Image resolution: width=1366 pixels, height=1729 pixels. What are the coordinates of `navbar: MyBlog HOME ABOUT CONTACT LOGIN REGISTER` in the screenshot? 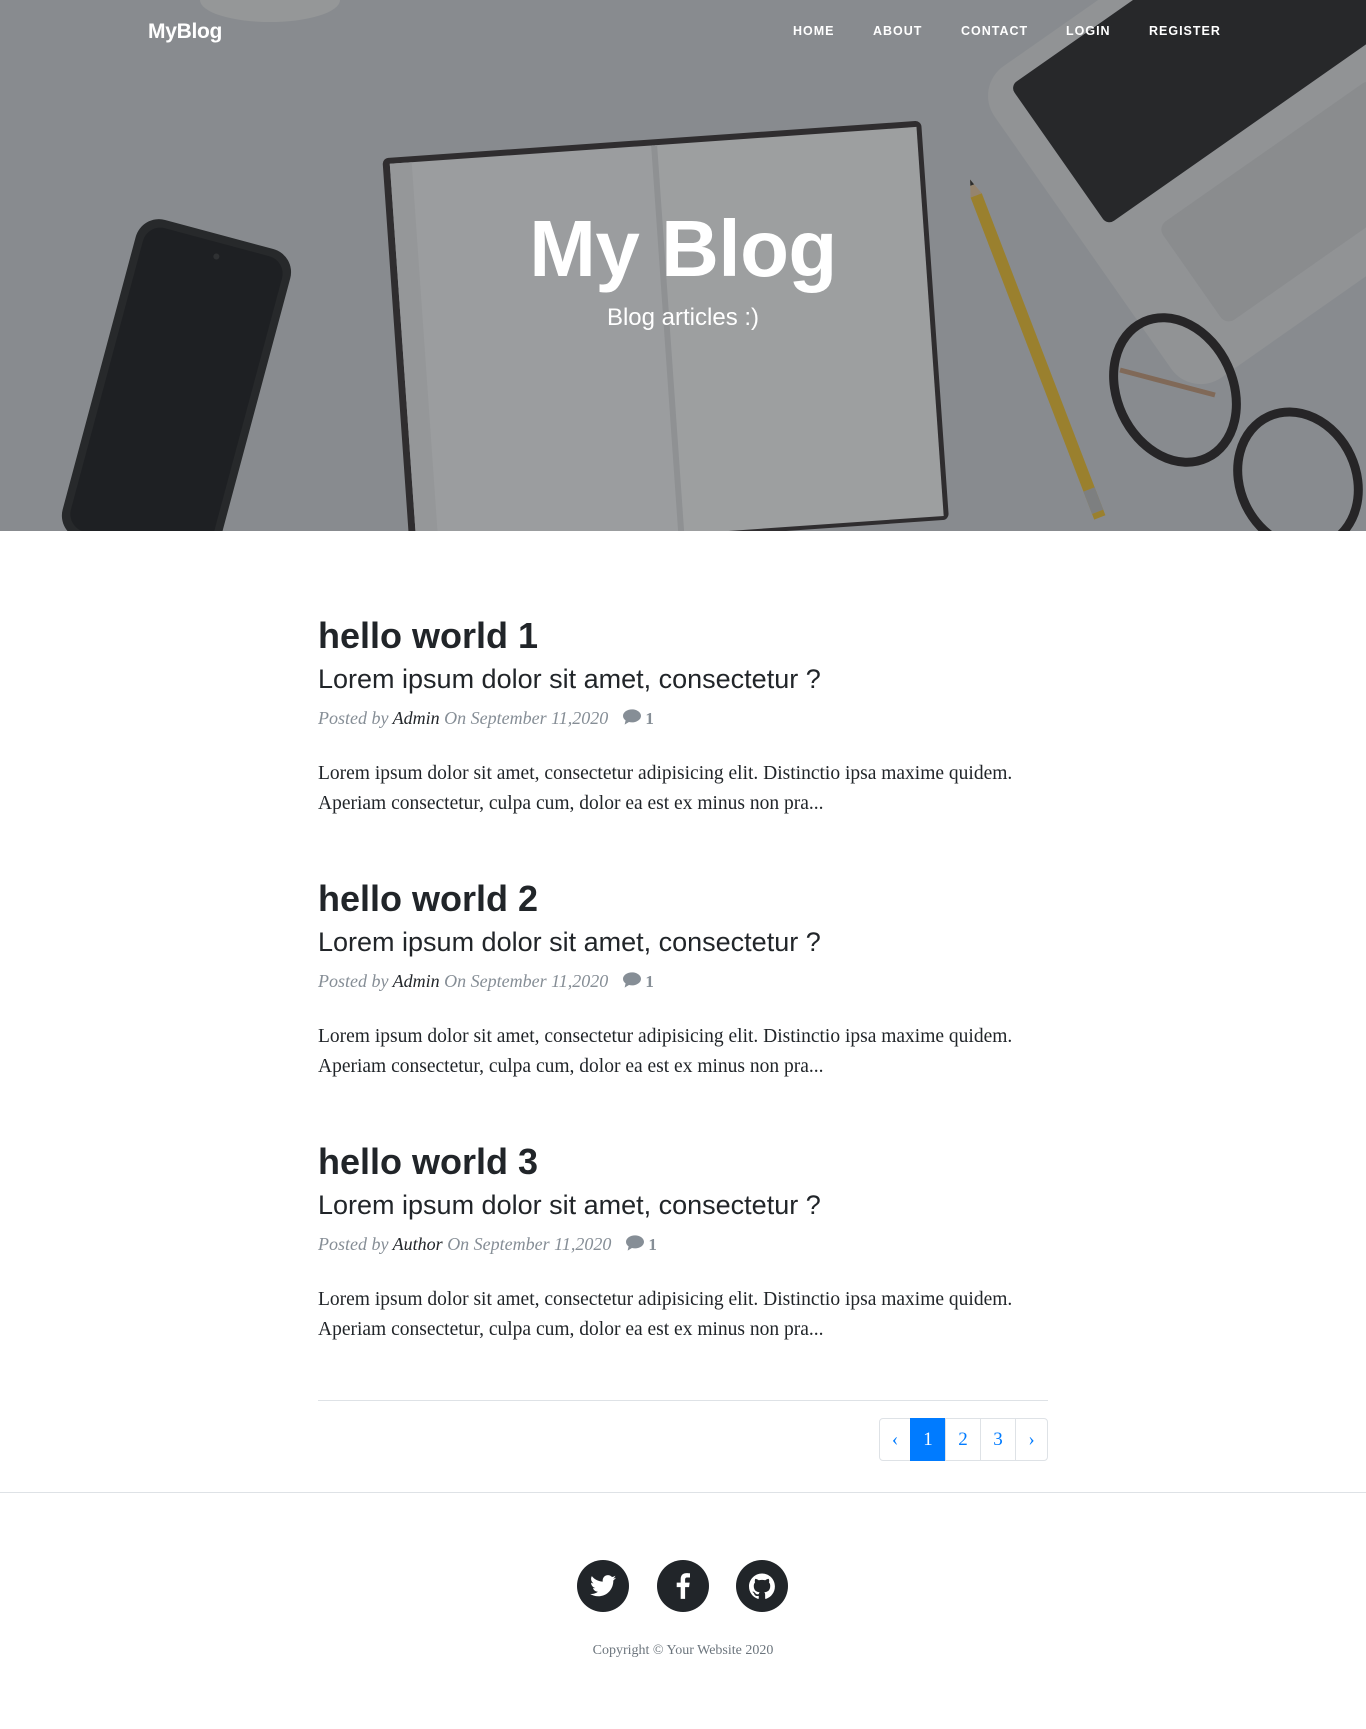 It's located at (683, 34).